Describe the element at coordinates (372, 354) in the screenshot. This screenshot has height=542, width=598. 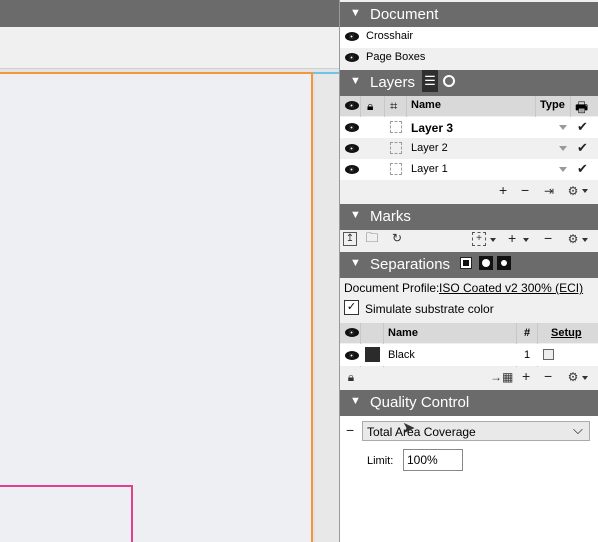
I see `separation-color-swatch` at that location.